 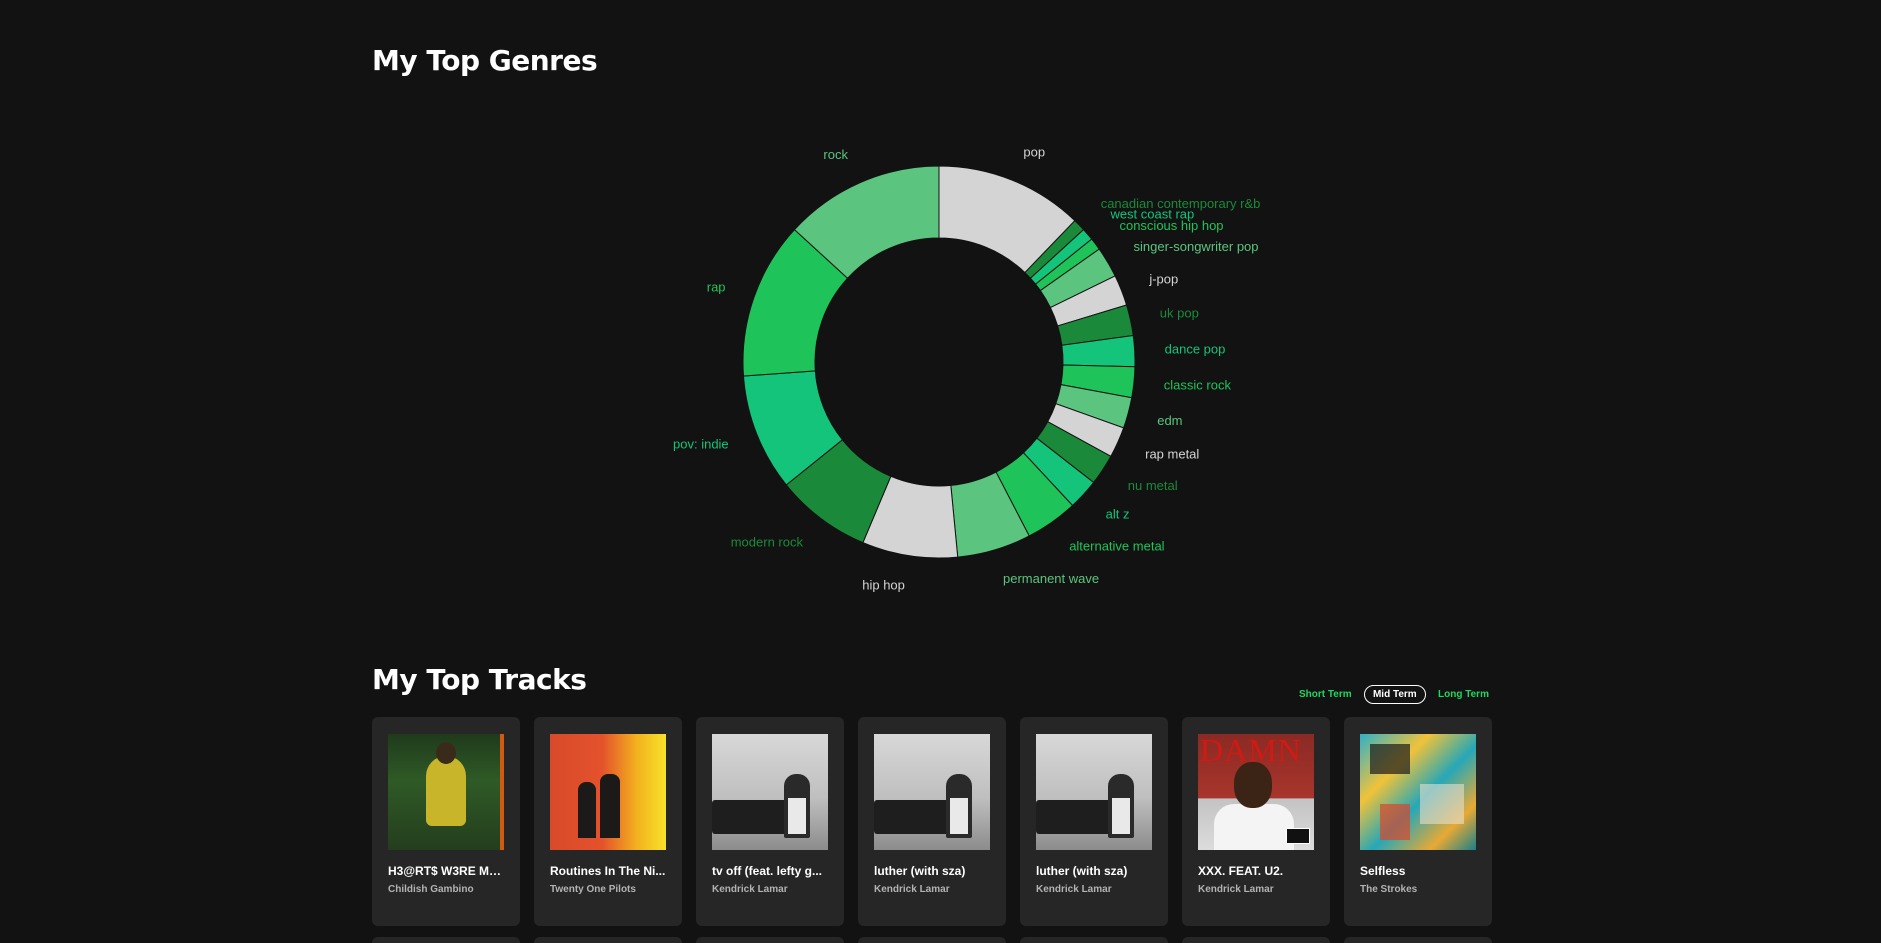 I want to click on genre-label: rap metal, so click(x=1172, y=454).